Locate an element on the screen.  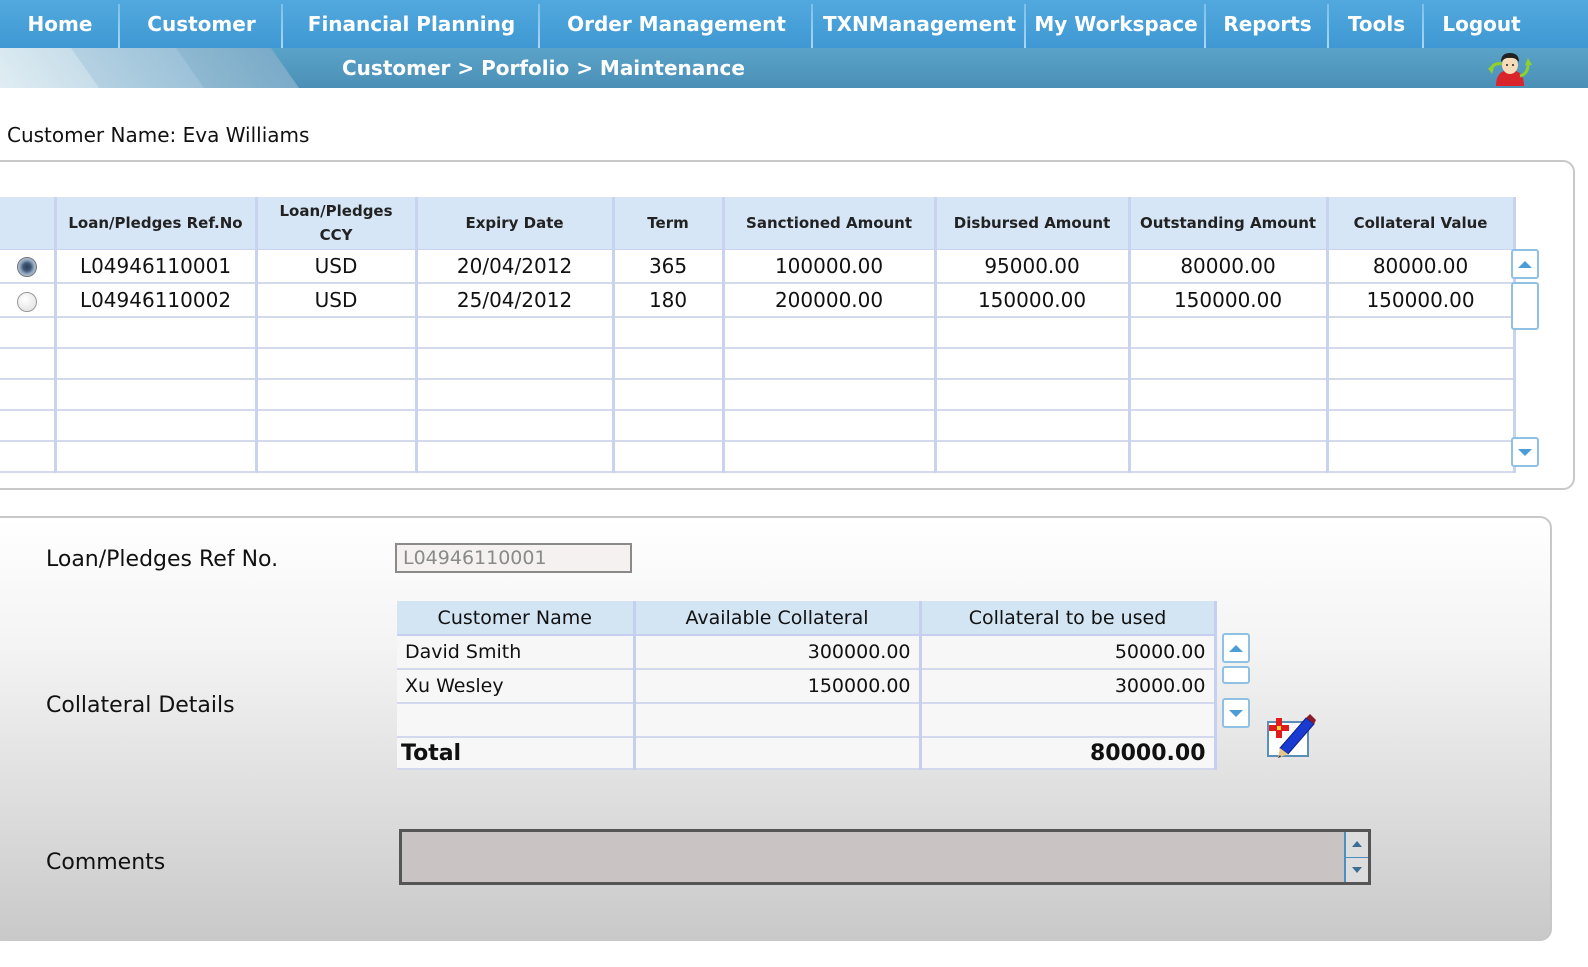
cell-customer-name: David Smith is located at coordinates (516, 652).